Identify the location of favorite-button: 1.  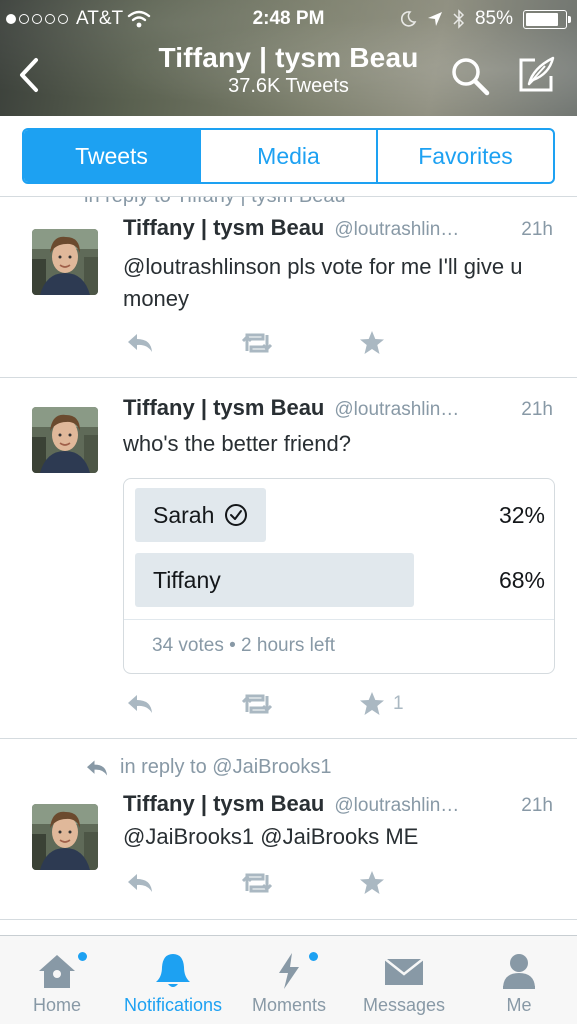
(381, 704).